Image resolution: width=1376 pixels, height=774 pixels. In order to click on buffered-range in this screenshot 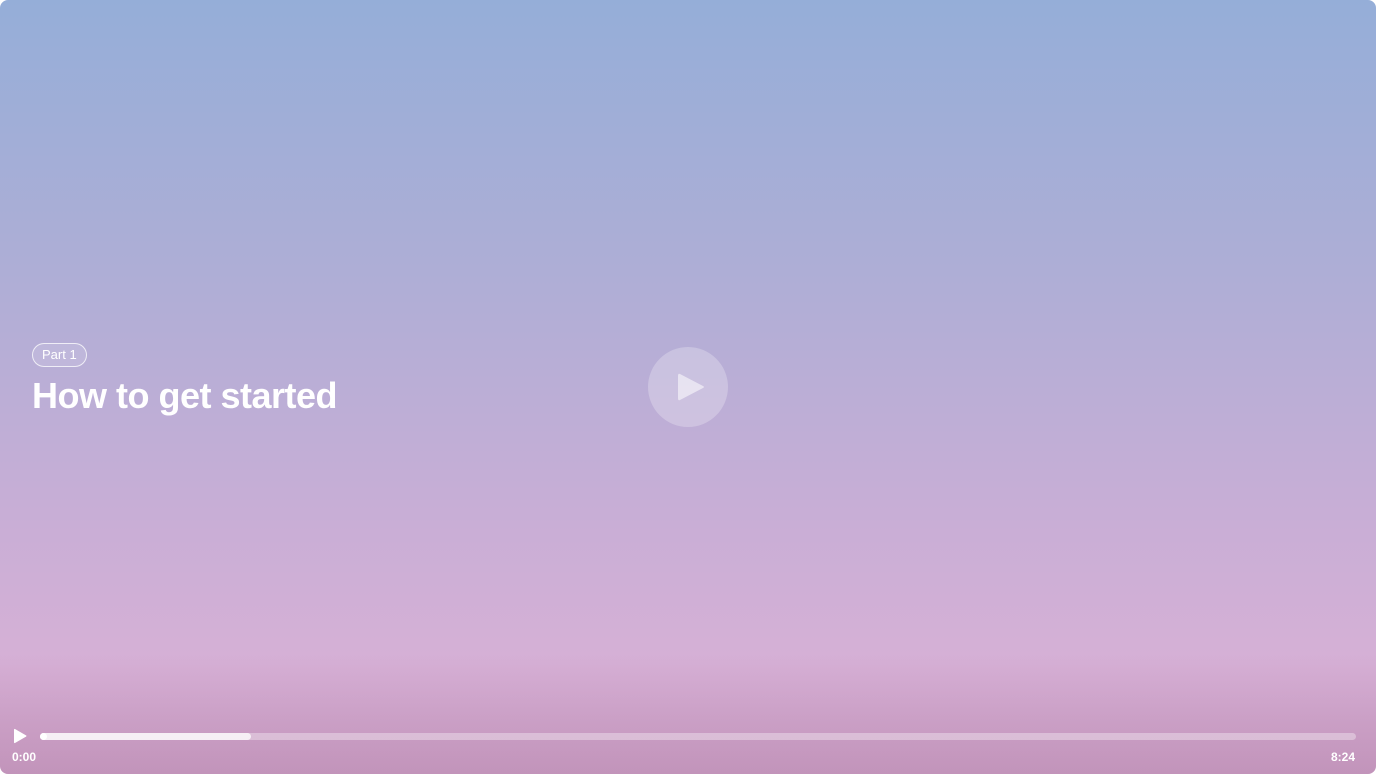, I will do `click(145, 736)`.